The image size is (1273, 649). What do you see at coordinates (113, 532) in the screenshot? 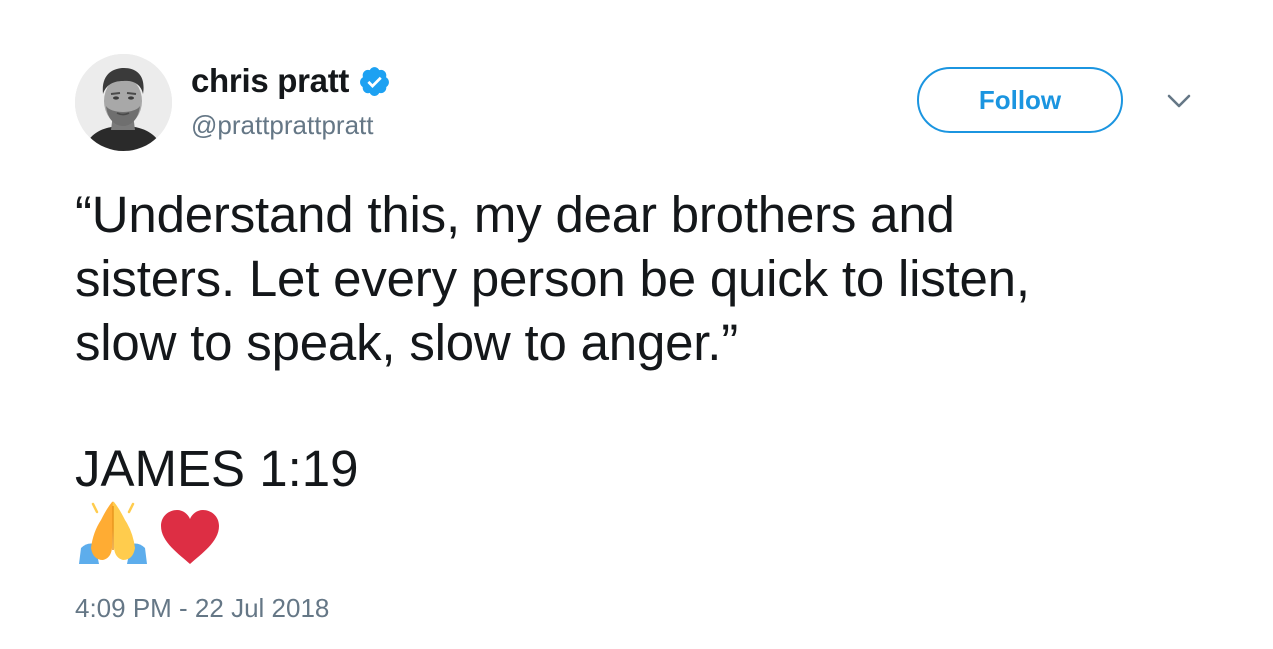
I see `folded-hands-icon` at bounding box center [113, 532].